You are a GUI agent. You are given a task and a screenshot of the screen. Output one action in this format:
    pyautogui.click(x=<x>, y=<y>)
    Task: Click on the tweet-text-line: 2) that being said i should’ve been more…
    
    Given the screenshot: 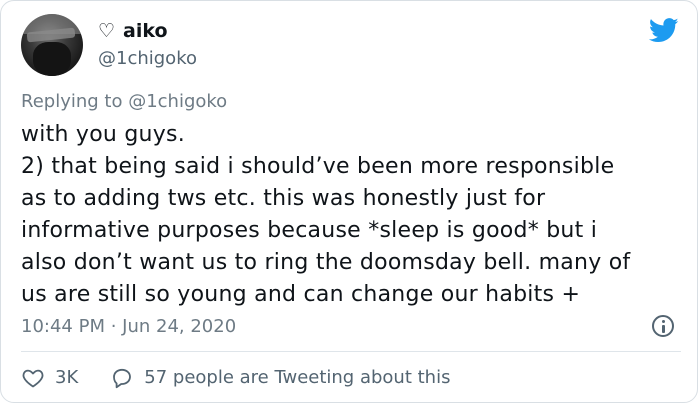 What is the action you would take?
    pyautogui.click(x=318, y=166)
    